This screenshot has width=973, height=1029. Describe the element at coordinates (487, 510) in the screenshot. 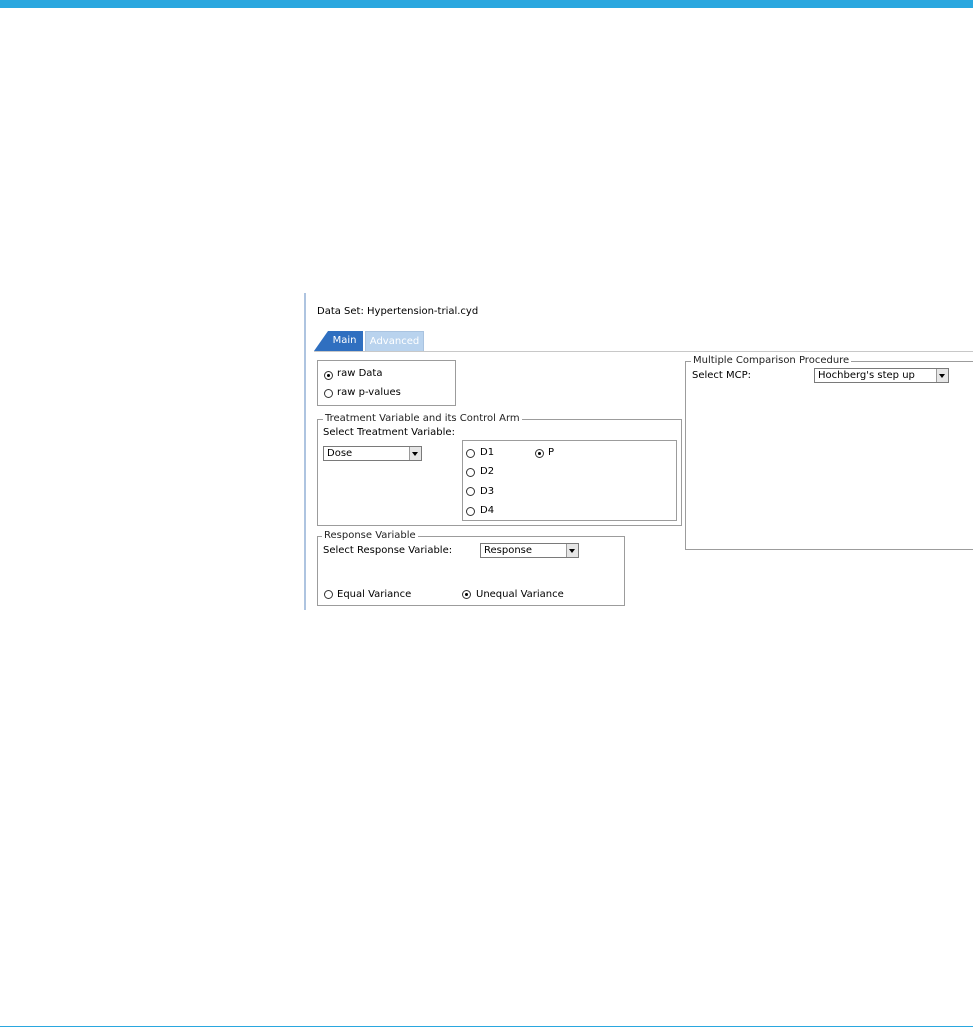

I see `level-d4-label: D4` at that location.